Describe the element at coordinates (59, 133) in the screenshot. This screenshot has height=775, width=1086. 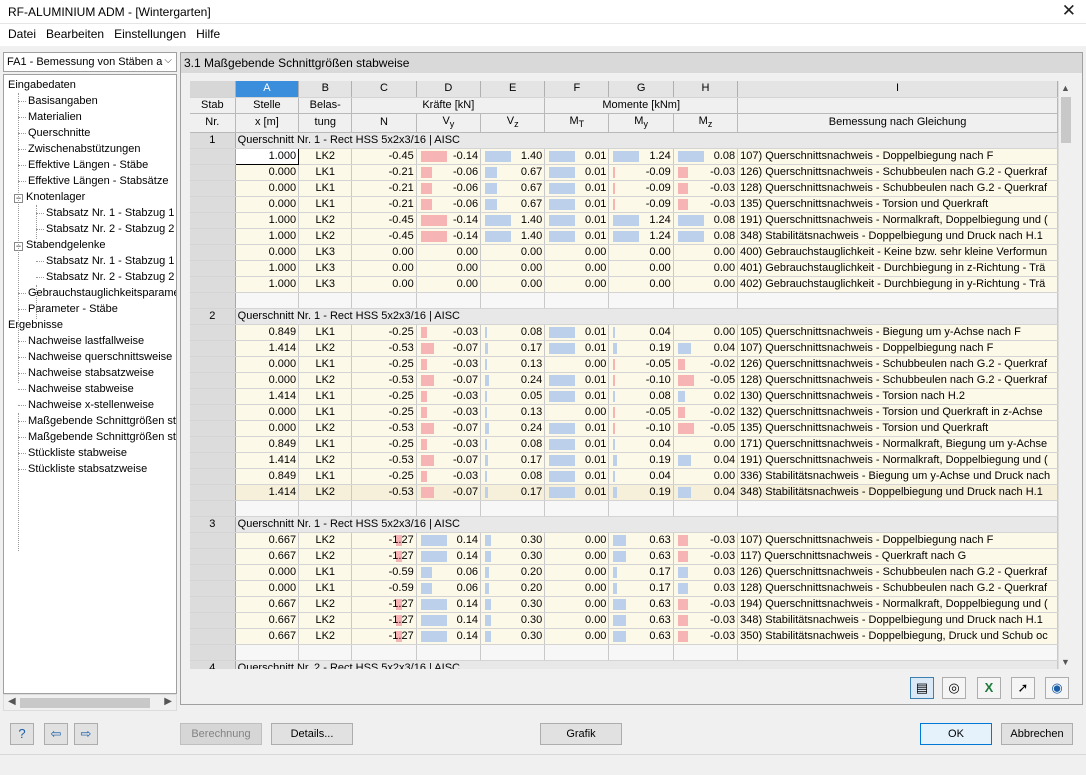
I see `tree-item: Querschnitte` at that location.